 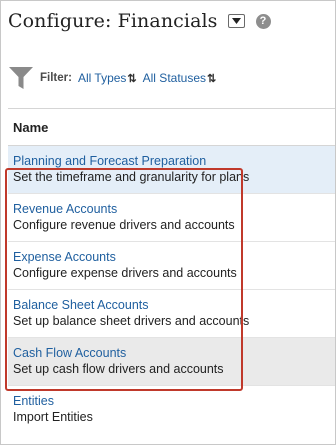 I want to click on sort-types-icon: ⇅, so click(x=131, y=78).